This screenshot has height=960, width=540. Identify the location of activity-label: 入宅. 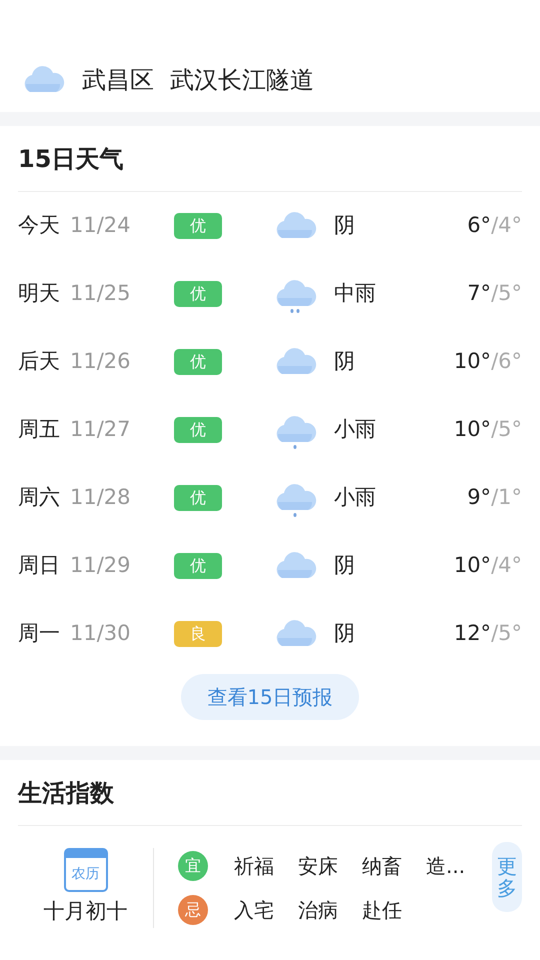
(254, 910).